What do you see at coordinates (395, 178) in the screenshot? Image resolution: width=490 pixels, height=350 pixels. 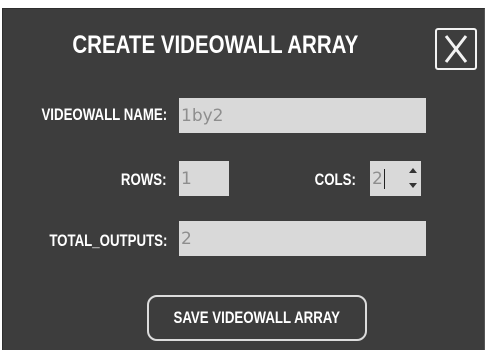 I see `cols-input: 2` at bounding box center [395, 178].